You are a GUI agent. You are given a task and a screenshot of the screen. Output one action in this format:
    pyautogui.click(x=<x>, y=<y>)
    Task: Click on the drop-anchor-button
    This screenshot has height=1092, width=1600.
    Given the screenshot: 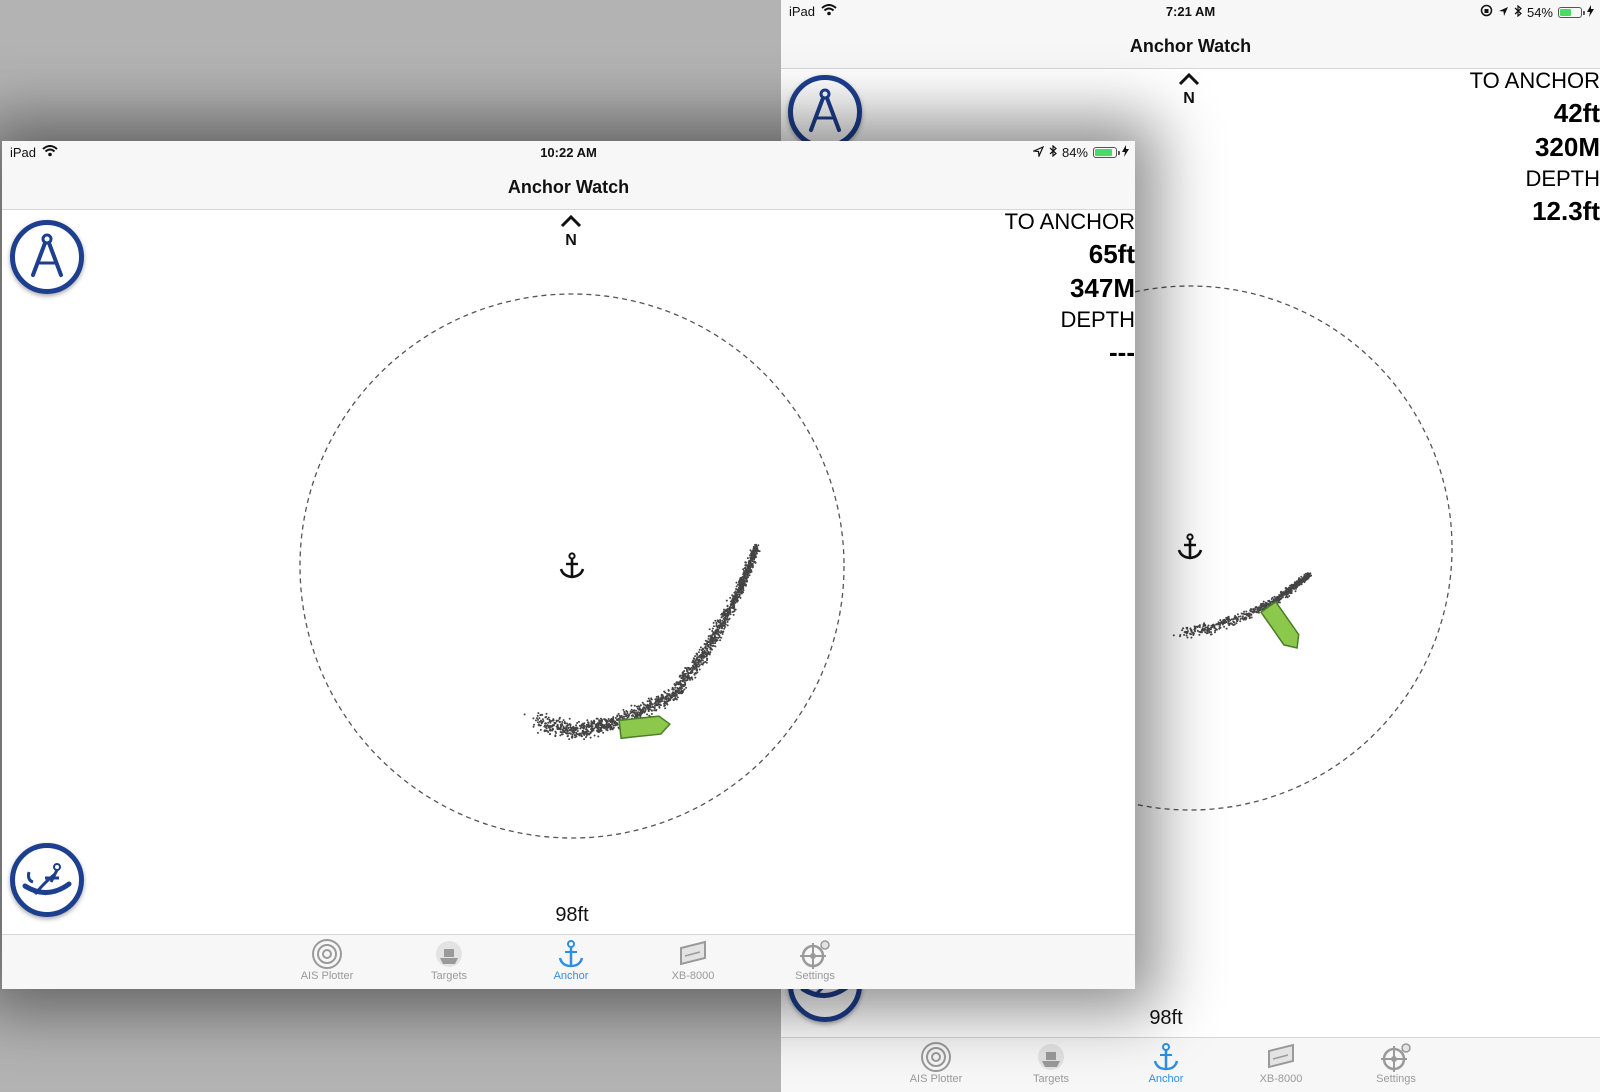 What is the action you would take?
    pyautogui.click(x=47, y=880)
    